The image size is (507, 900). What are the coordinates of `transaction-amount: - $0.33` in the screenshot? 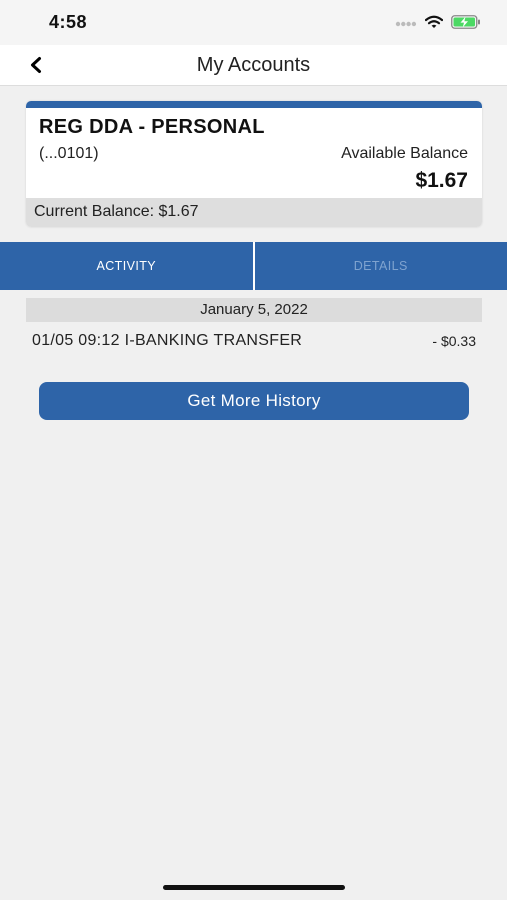 It's located at (454, 341).